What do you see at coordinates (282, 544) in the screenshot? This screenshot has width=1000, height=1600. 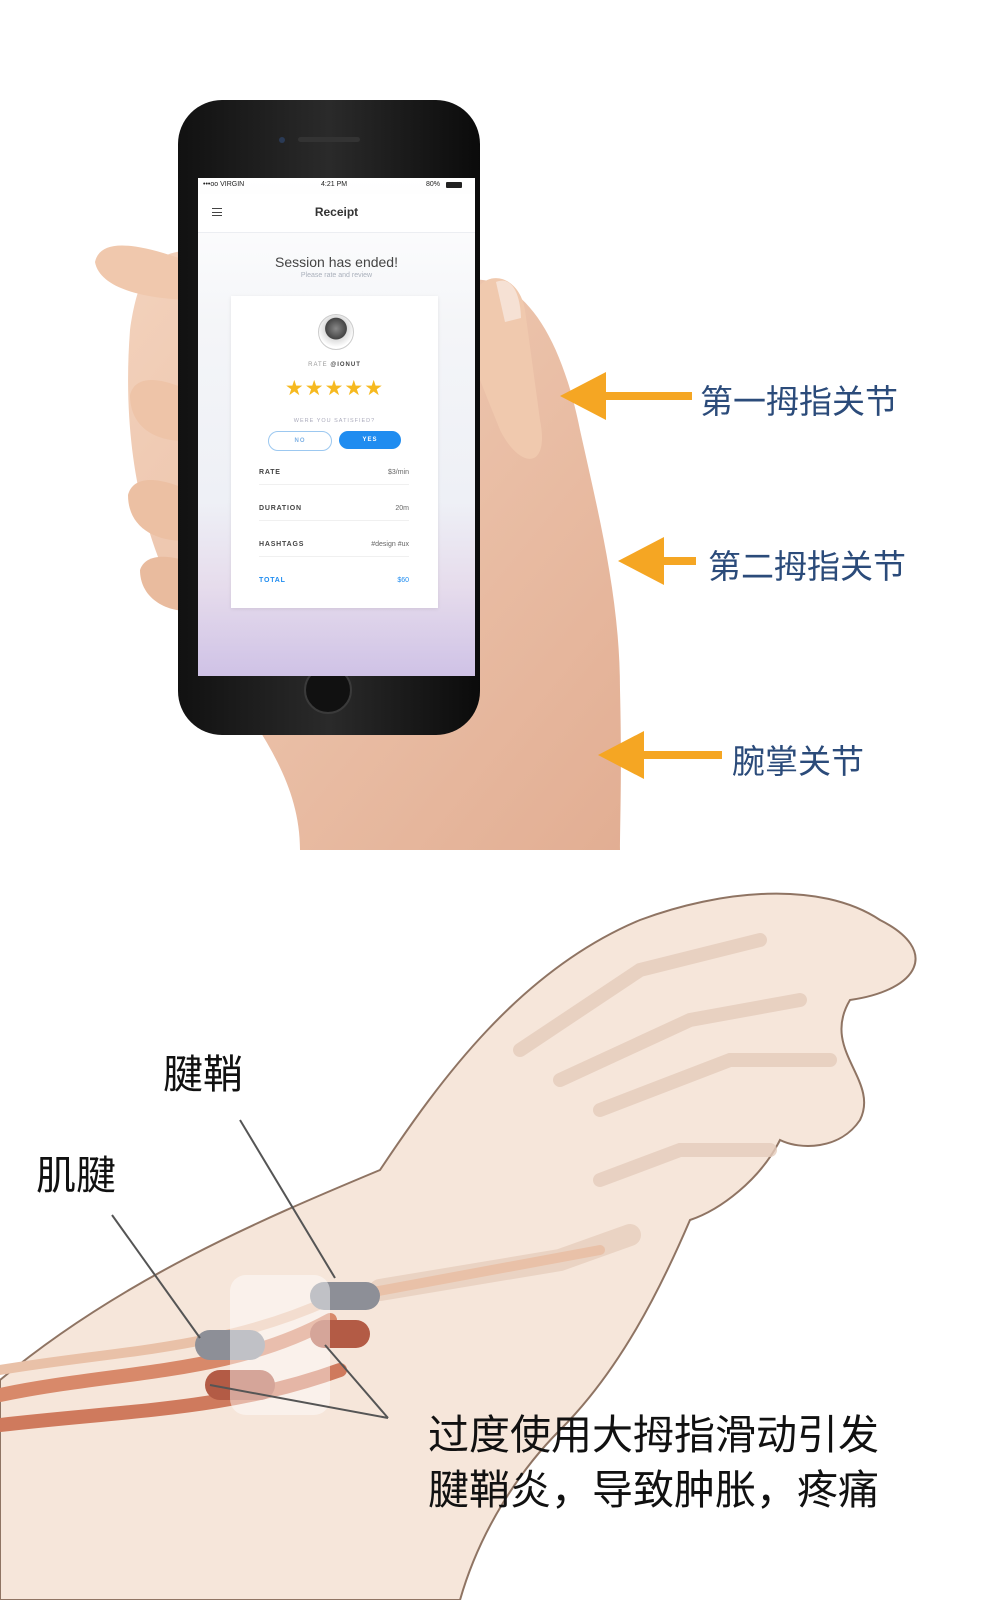 I see `row-key: HASHTAGS` at bounding box center [282, 544].